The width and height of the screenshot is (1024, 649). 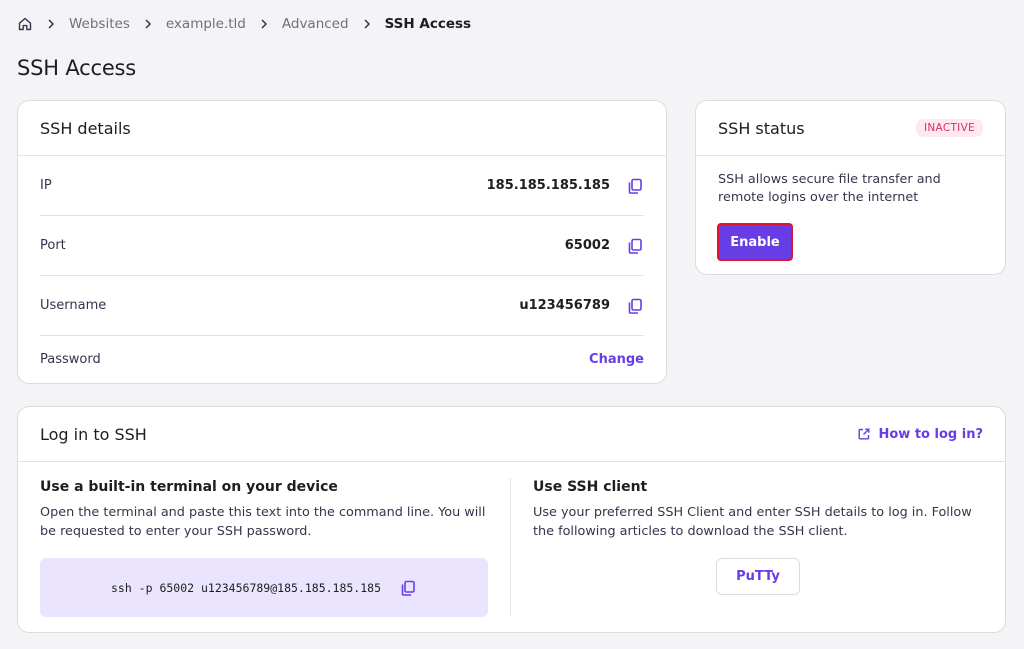 I want to click on ip-value: 185.185.185.185, so click(x=548, y=185).